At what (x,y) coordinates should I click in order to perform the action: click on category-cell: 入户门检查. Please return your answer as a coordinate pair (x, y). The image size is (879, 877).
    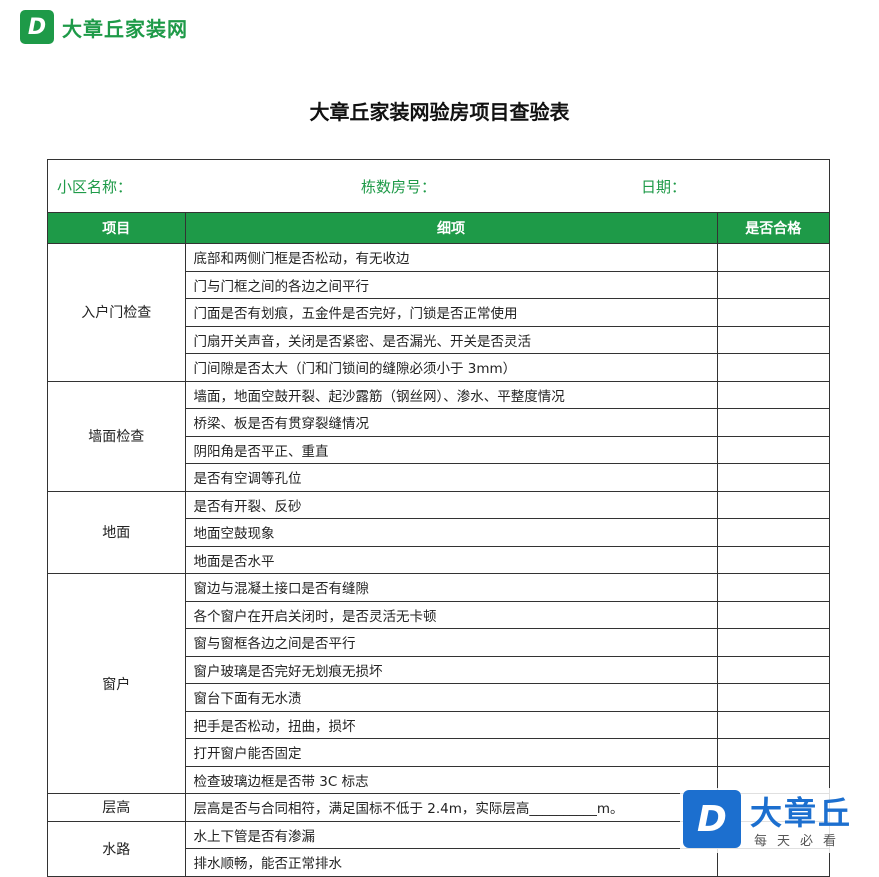
    Looking at the image, I should click on (117, 312).